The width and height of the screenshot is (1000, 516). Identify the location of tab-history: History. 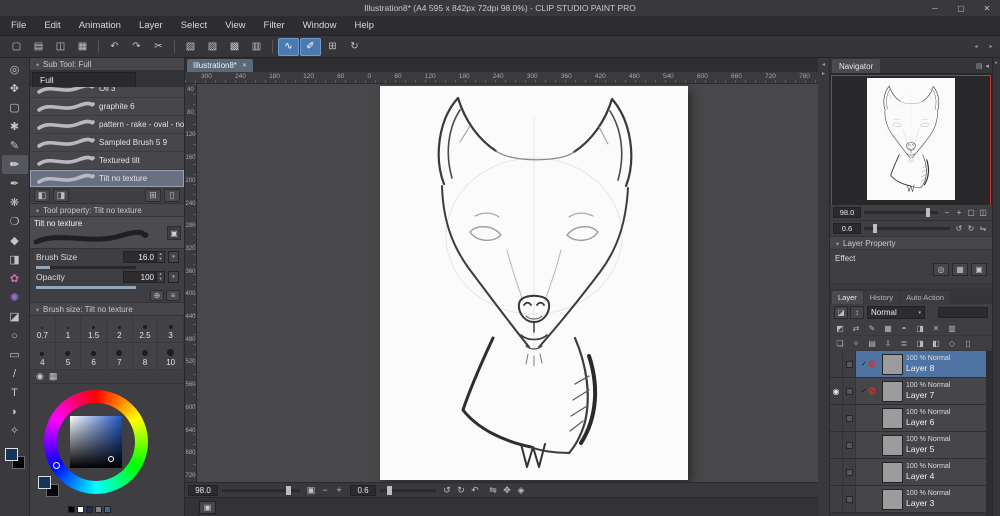
(881, 297).